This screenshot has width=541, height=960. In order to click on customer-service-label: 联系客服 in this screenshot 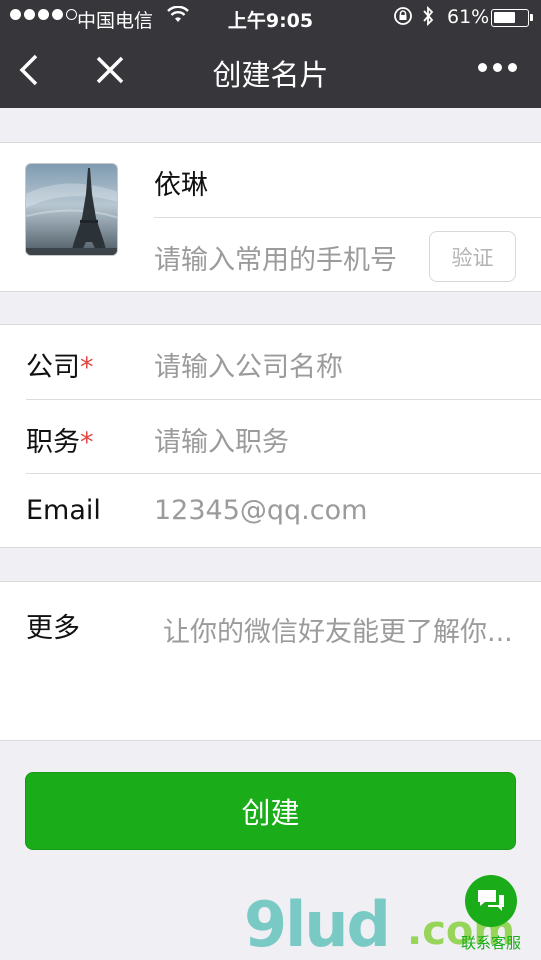, I will do `click(491, 942)`.